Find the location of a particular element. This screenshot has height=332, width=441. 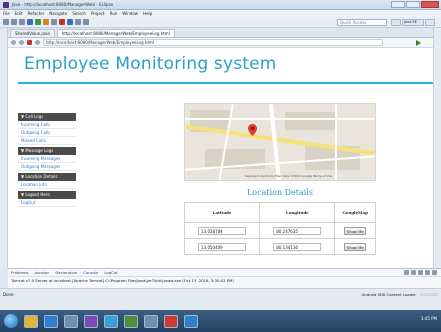

sidebar-header-logout: ▼ Logout Here is located at coordinates (47, 195).